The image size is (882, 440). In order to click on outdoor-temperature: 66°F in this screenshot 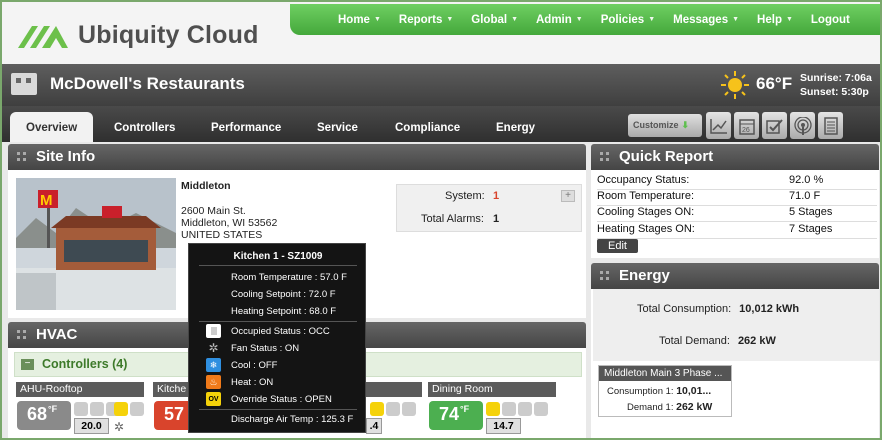, I will do `click(774, 83)`.